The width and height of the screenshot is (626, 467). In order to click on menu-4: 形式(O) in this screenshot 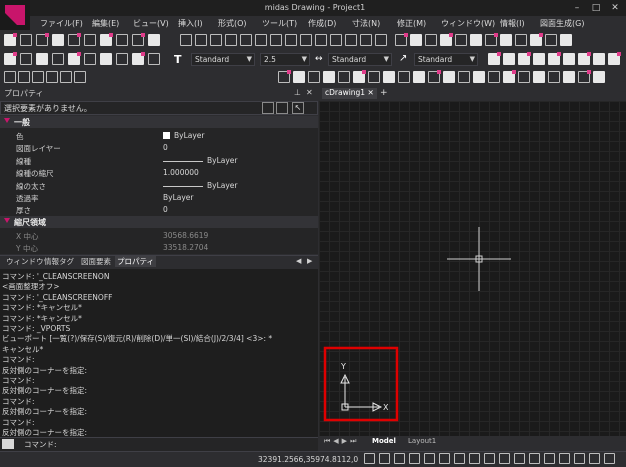, I will do `click(232, 23)`.